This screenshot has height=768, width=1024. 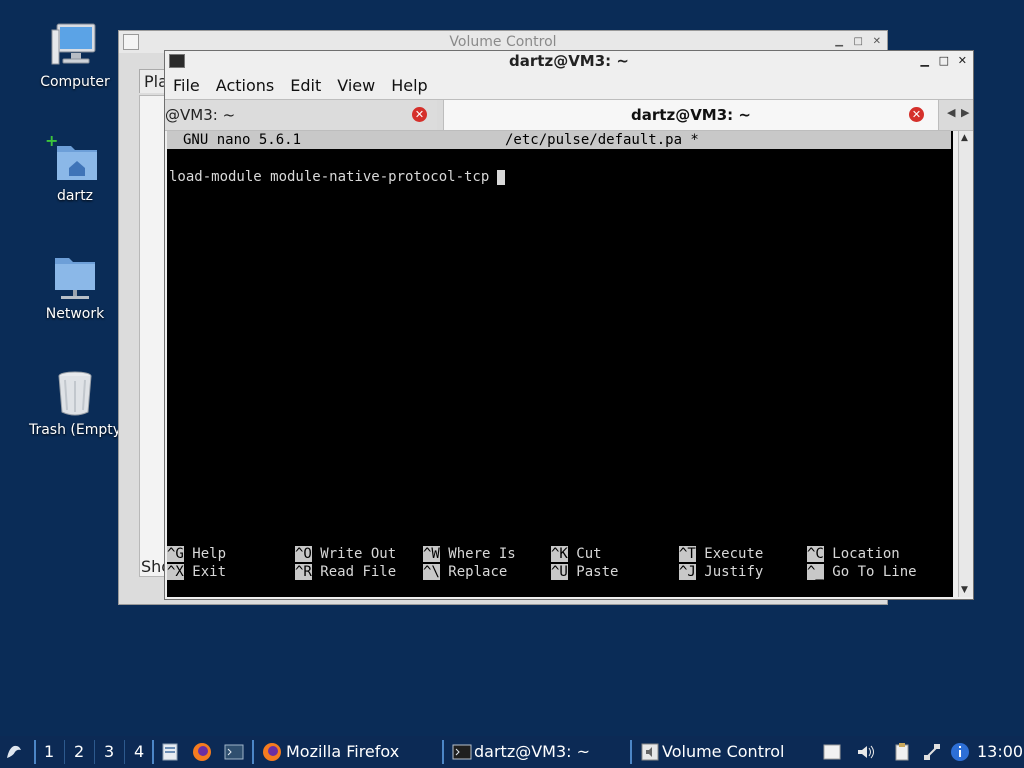 What do you see at coordinates (202, 752) in the screenshot?
I see `firefox-launcher-icon` at bounding box center [202, 752].